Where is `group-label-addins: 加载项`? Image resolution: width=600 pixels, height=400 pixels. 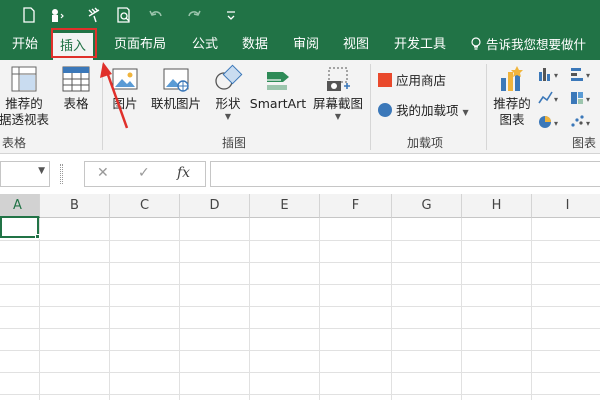 group-label-addins: 加载项 is located at coordinates (425, 143).